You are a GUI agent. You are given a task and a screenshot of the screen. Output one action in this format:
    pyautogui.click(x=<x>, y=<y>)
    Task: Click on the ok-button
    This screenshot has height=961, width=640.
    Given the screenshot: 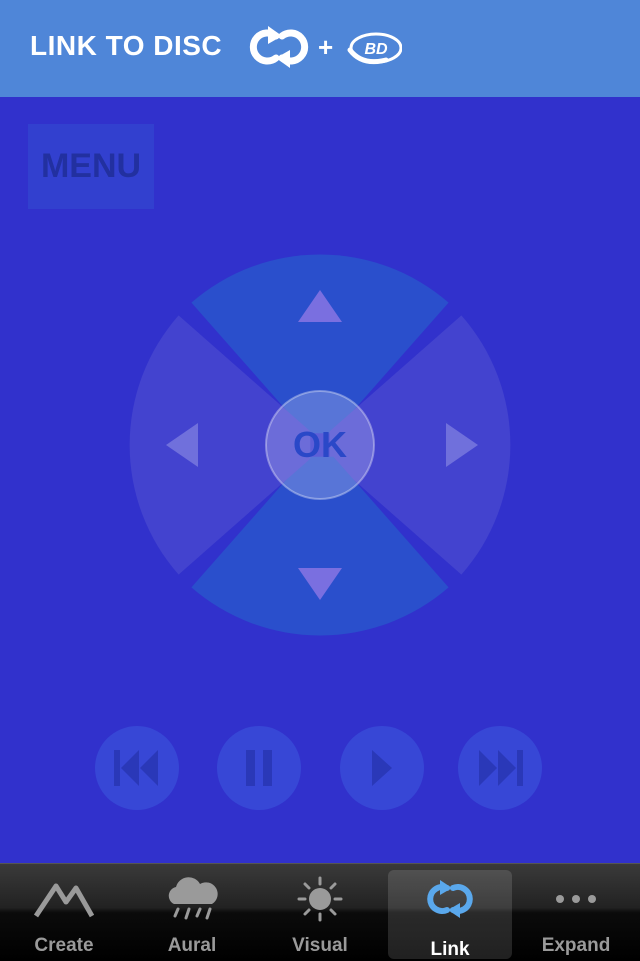 What is the action you would take?
    pyautogui.click(x=320, y=445)
    